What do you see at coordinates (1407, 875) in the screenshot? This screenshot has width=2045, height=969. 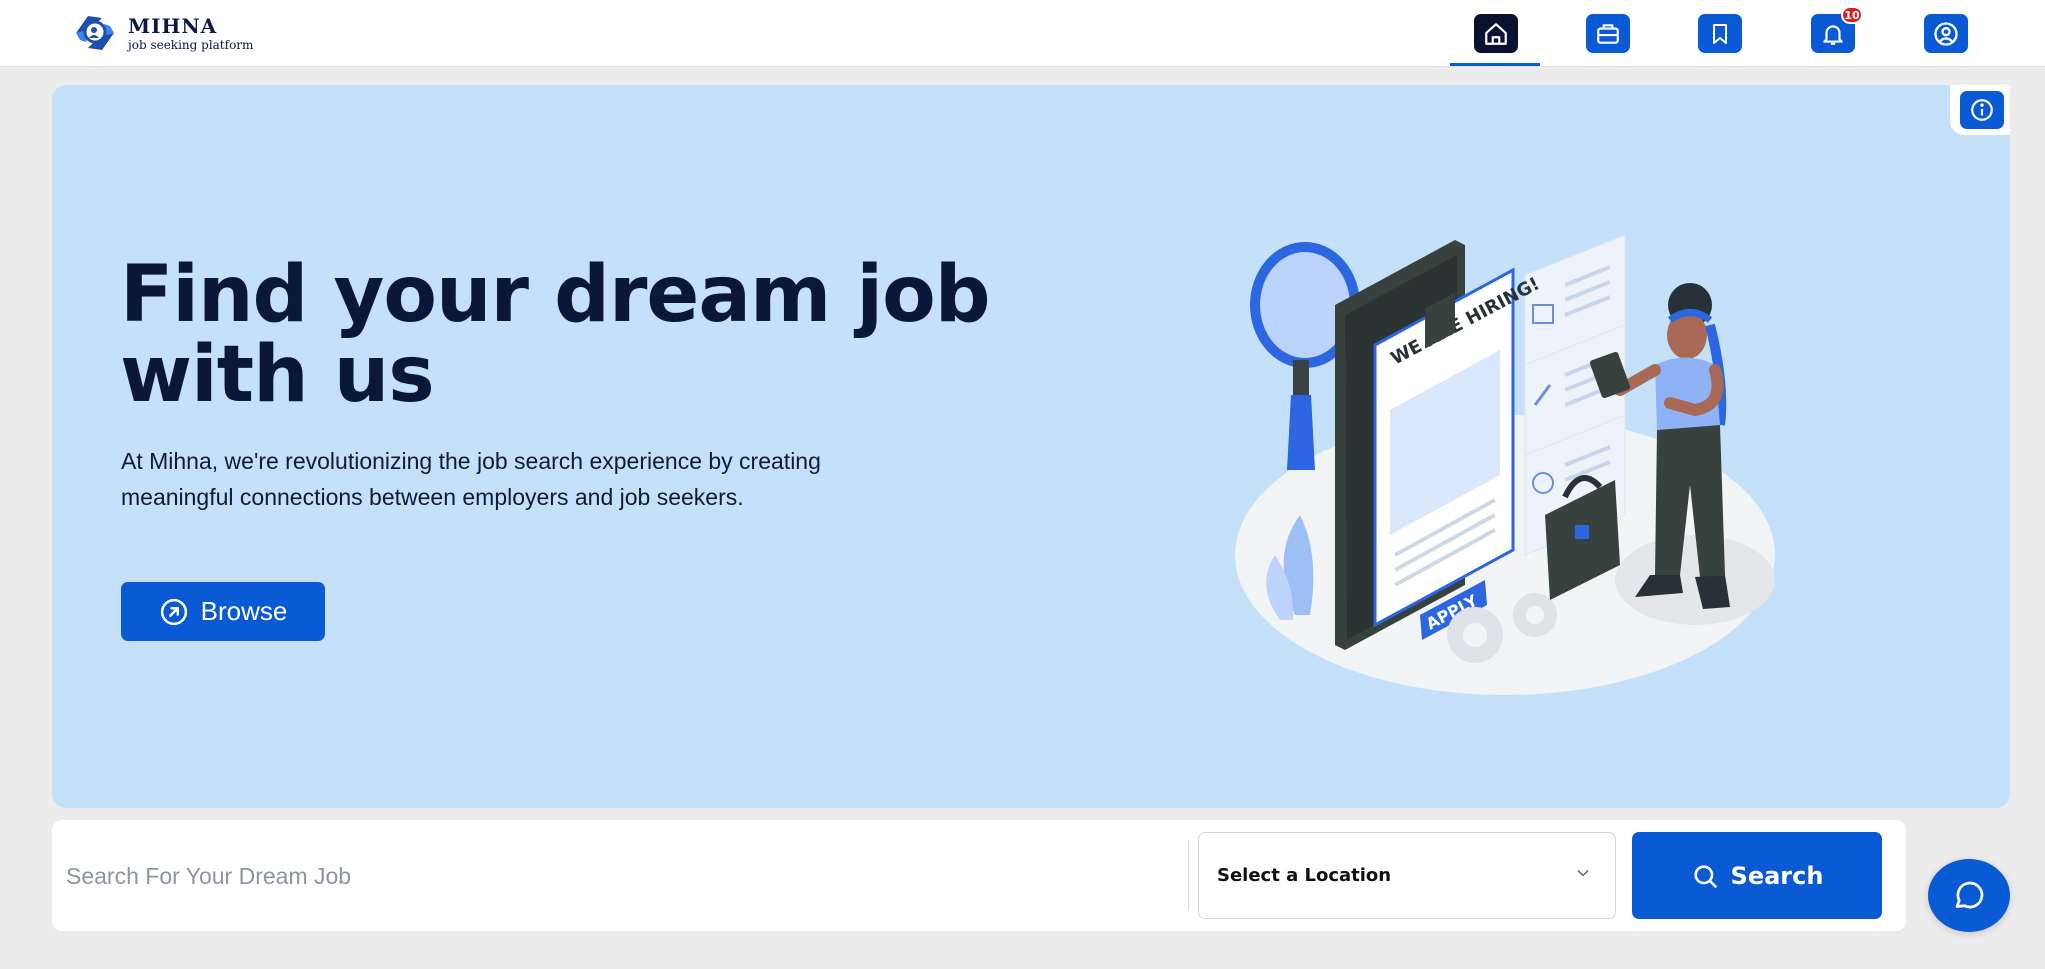 I see `location-select: Select a Location` at bounding box center [1407, 875].